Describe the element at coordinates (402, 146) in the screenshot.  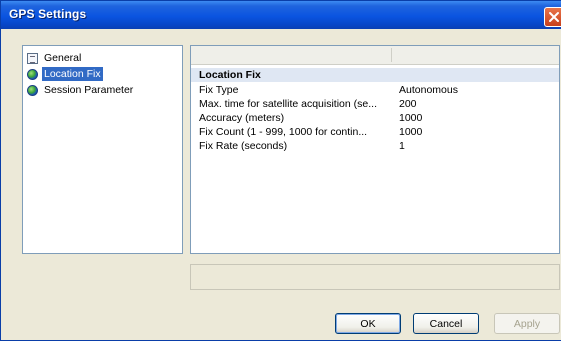
I see `property-value: 1` at that location.